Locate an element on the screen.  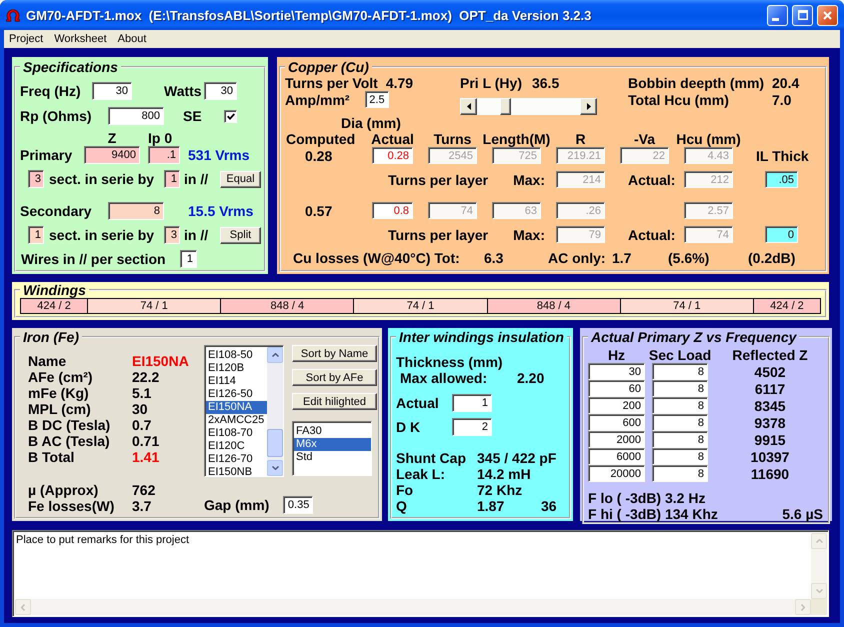
se-checkbox is located at coordinates (230, 116).